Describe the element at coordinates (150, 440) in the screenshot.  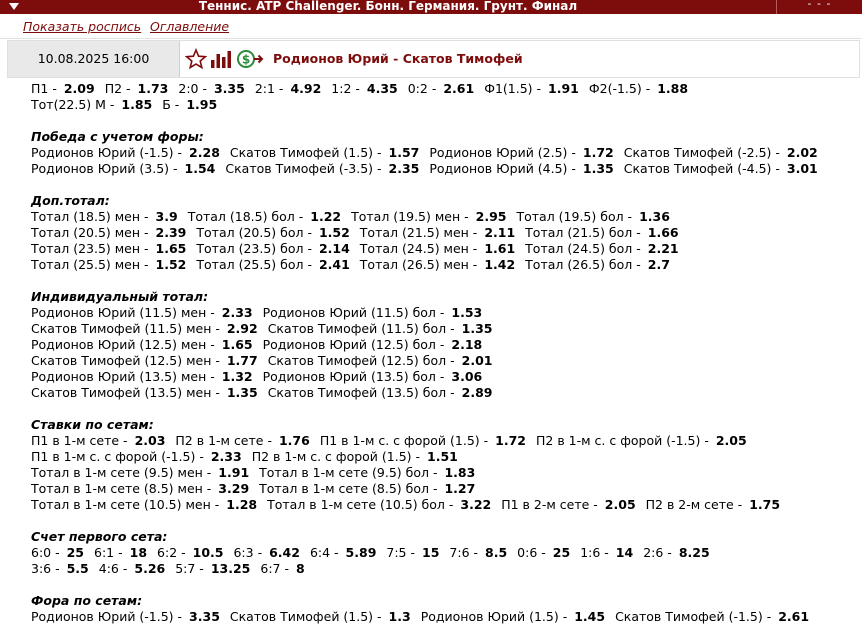
I see `odds-value: 2.03` at that location.